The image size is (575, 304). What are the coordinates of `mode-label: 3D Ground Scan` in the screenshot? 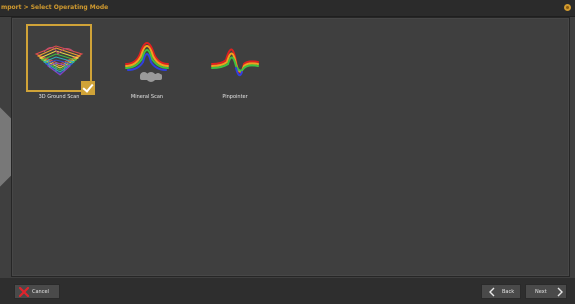 It's located at (59, 97).